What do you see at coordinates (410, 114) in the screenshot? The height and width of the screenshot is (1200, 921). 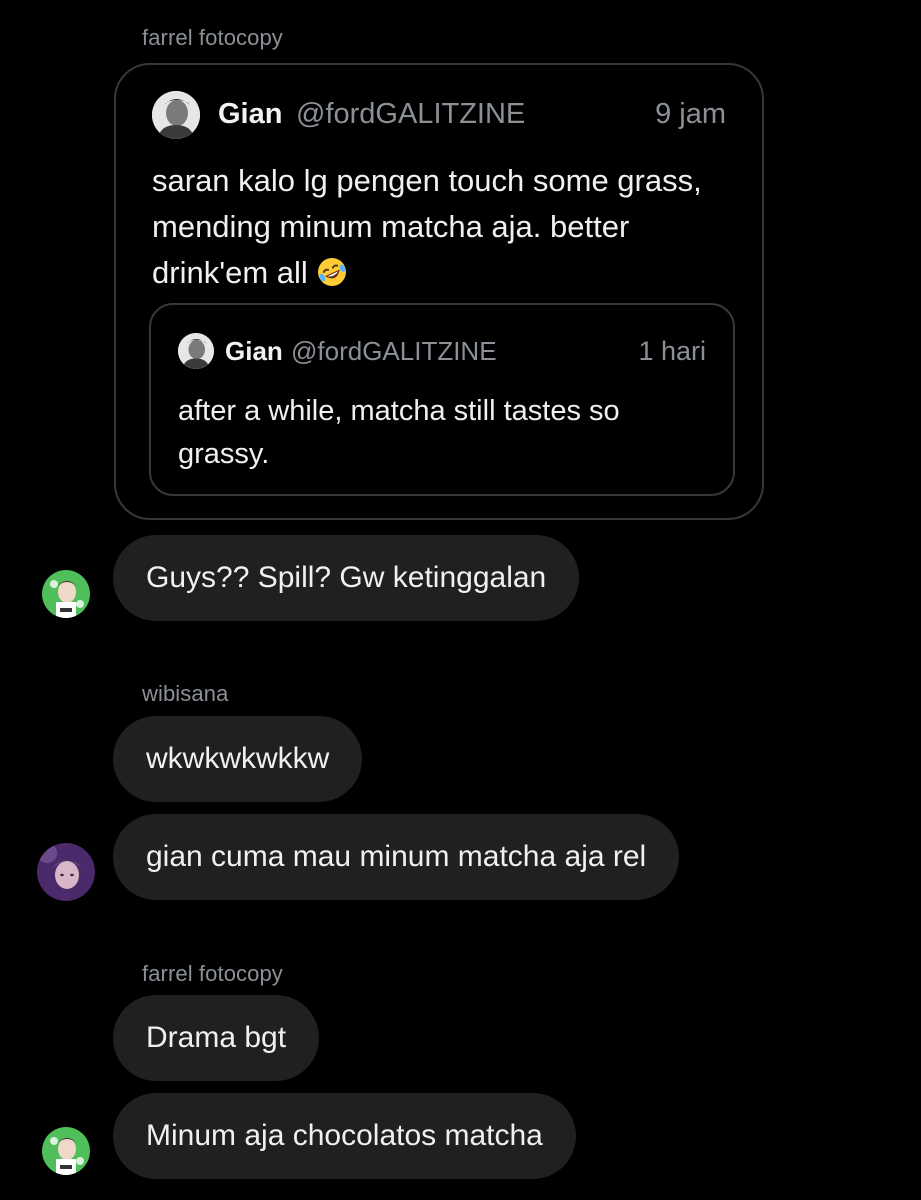 I see `author-handle: @fordGALITZINE` at bounding box center [410, 114].